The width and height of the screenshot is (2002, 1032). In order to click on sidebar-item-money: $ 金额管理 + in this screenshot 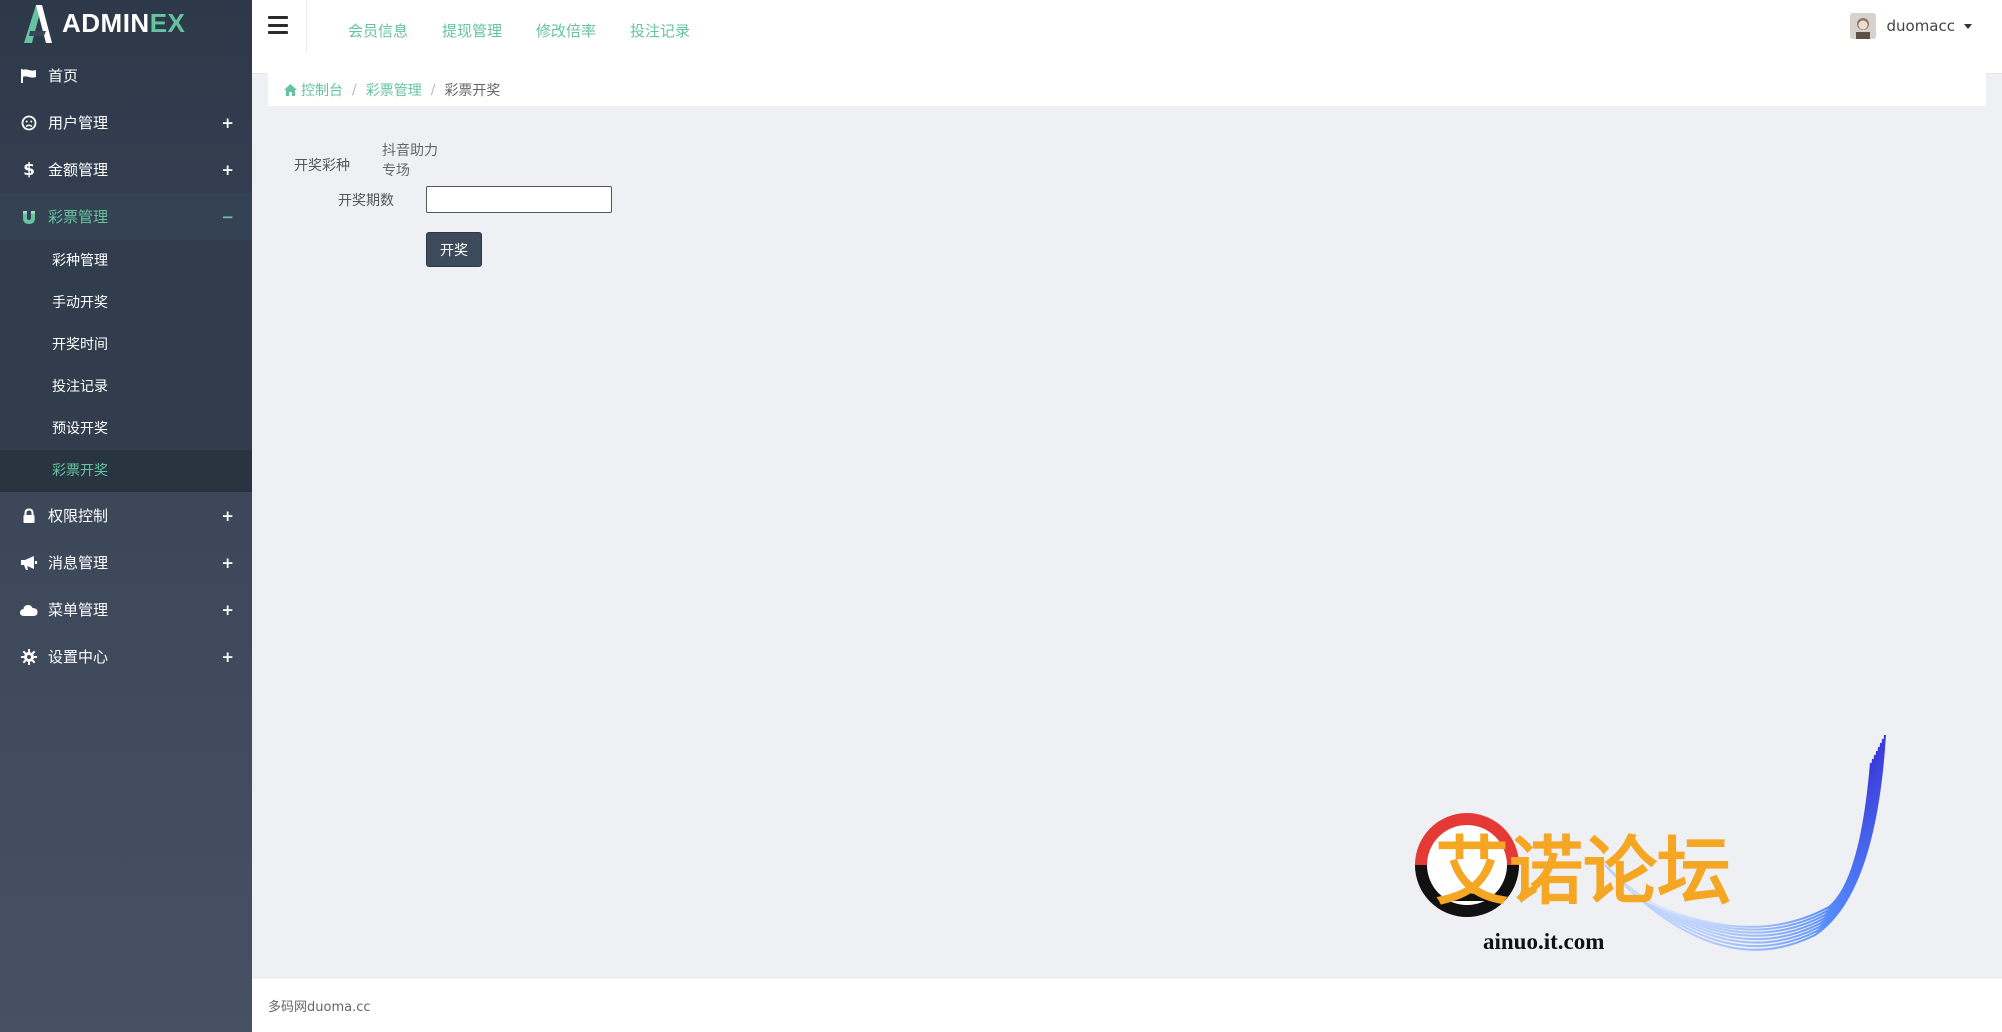, I will do `click(126, 169)`.